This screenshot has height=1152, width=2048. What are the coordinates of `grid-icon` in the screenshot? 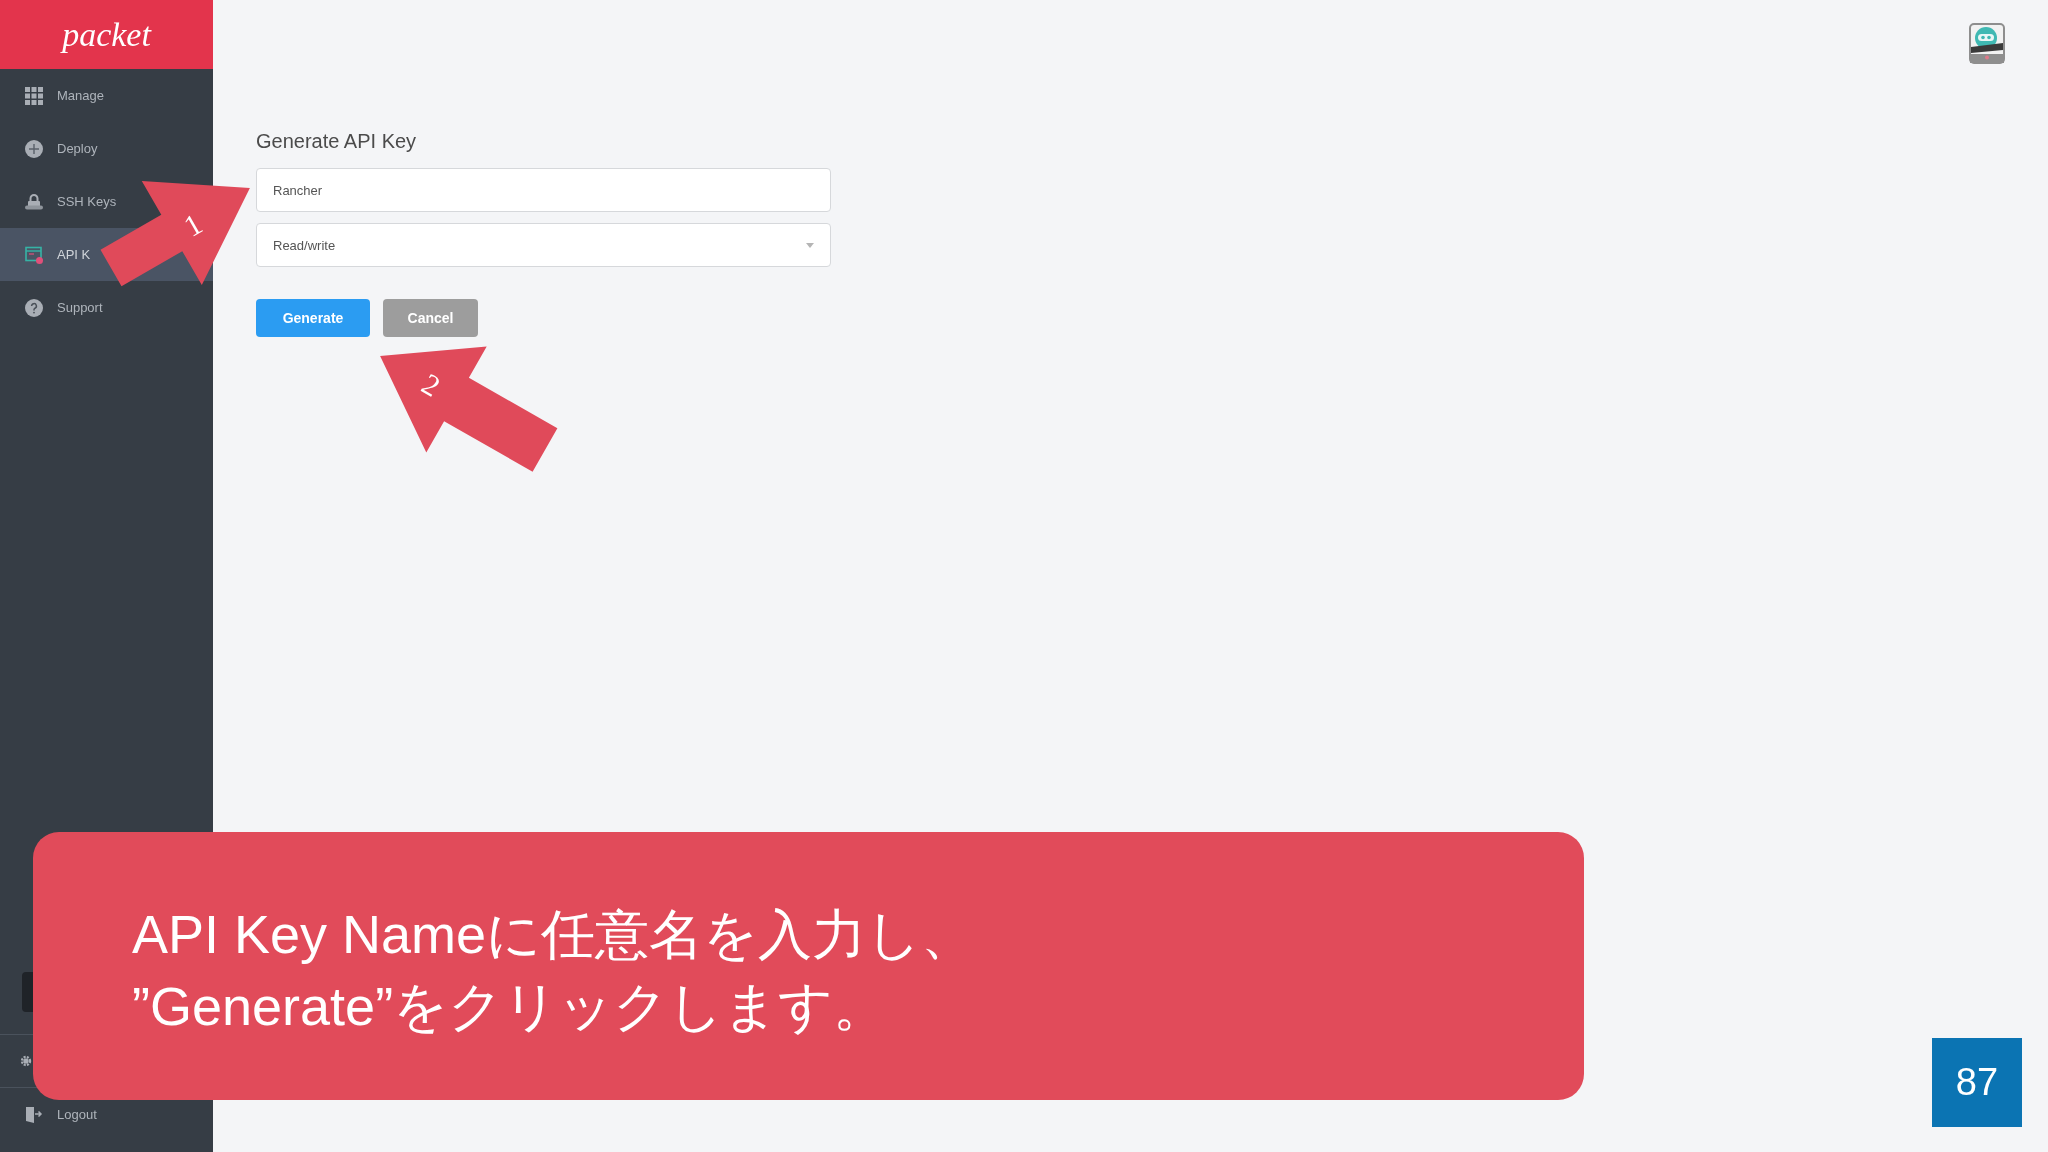 It's located at (34, 95).